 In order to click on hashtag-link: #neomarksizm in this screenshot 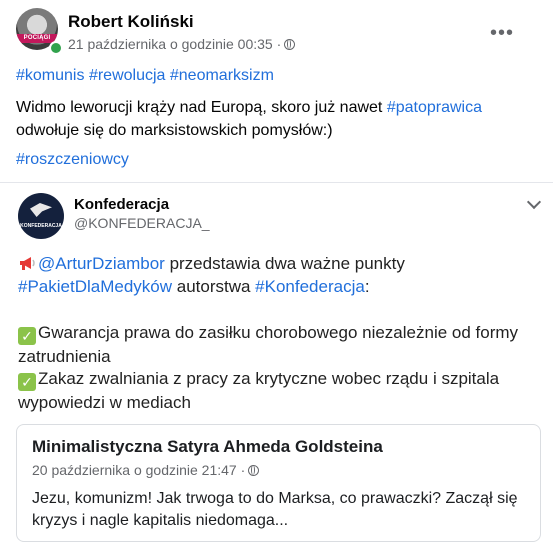, I will do `click(222, 75)`.